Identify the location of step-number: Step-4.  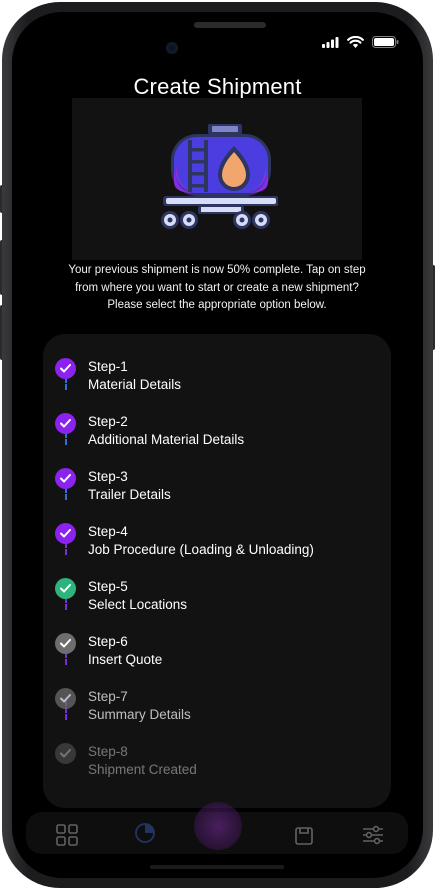
(108, 531).